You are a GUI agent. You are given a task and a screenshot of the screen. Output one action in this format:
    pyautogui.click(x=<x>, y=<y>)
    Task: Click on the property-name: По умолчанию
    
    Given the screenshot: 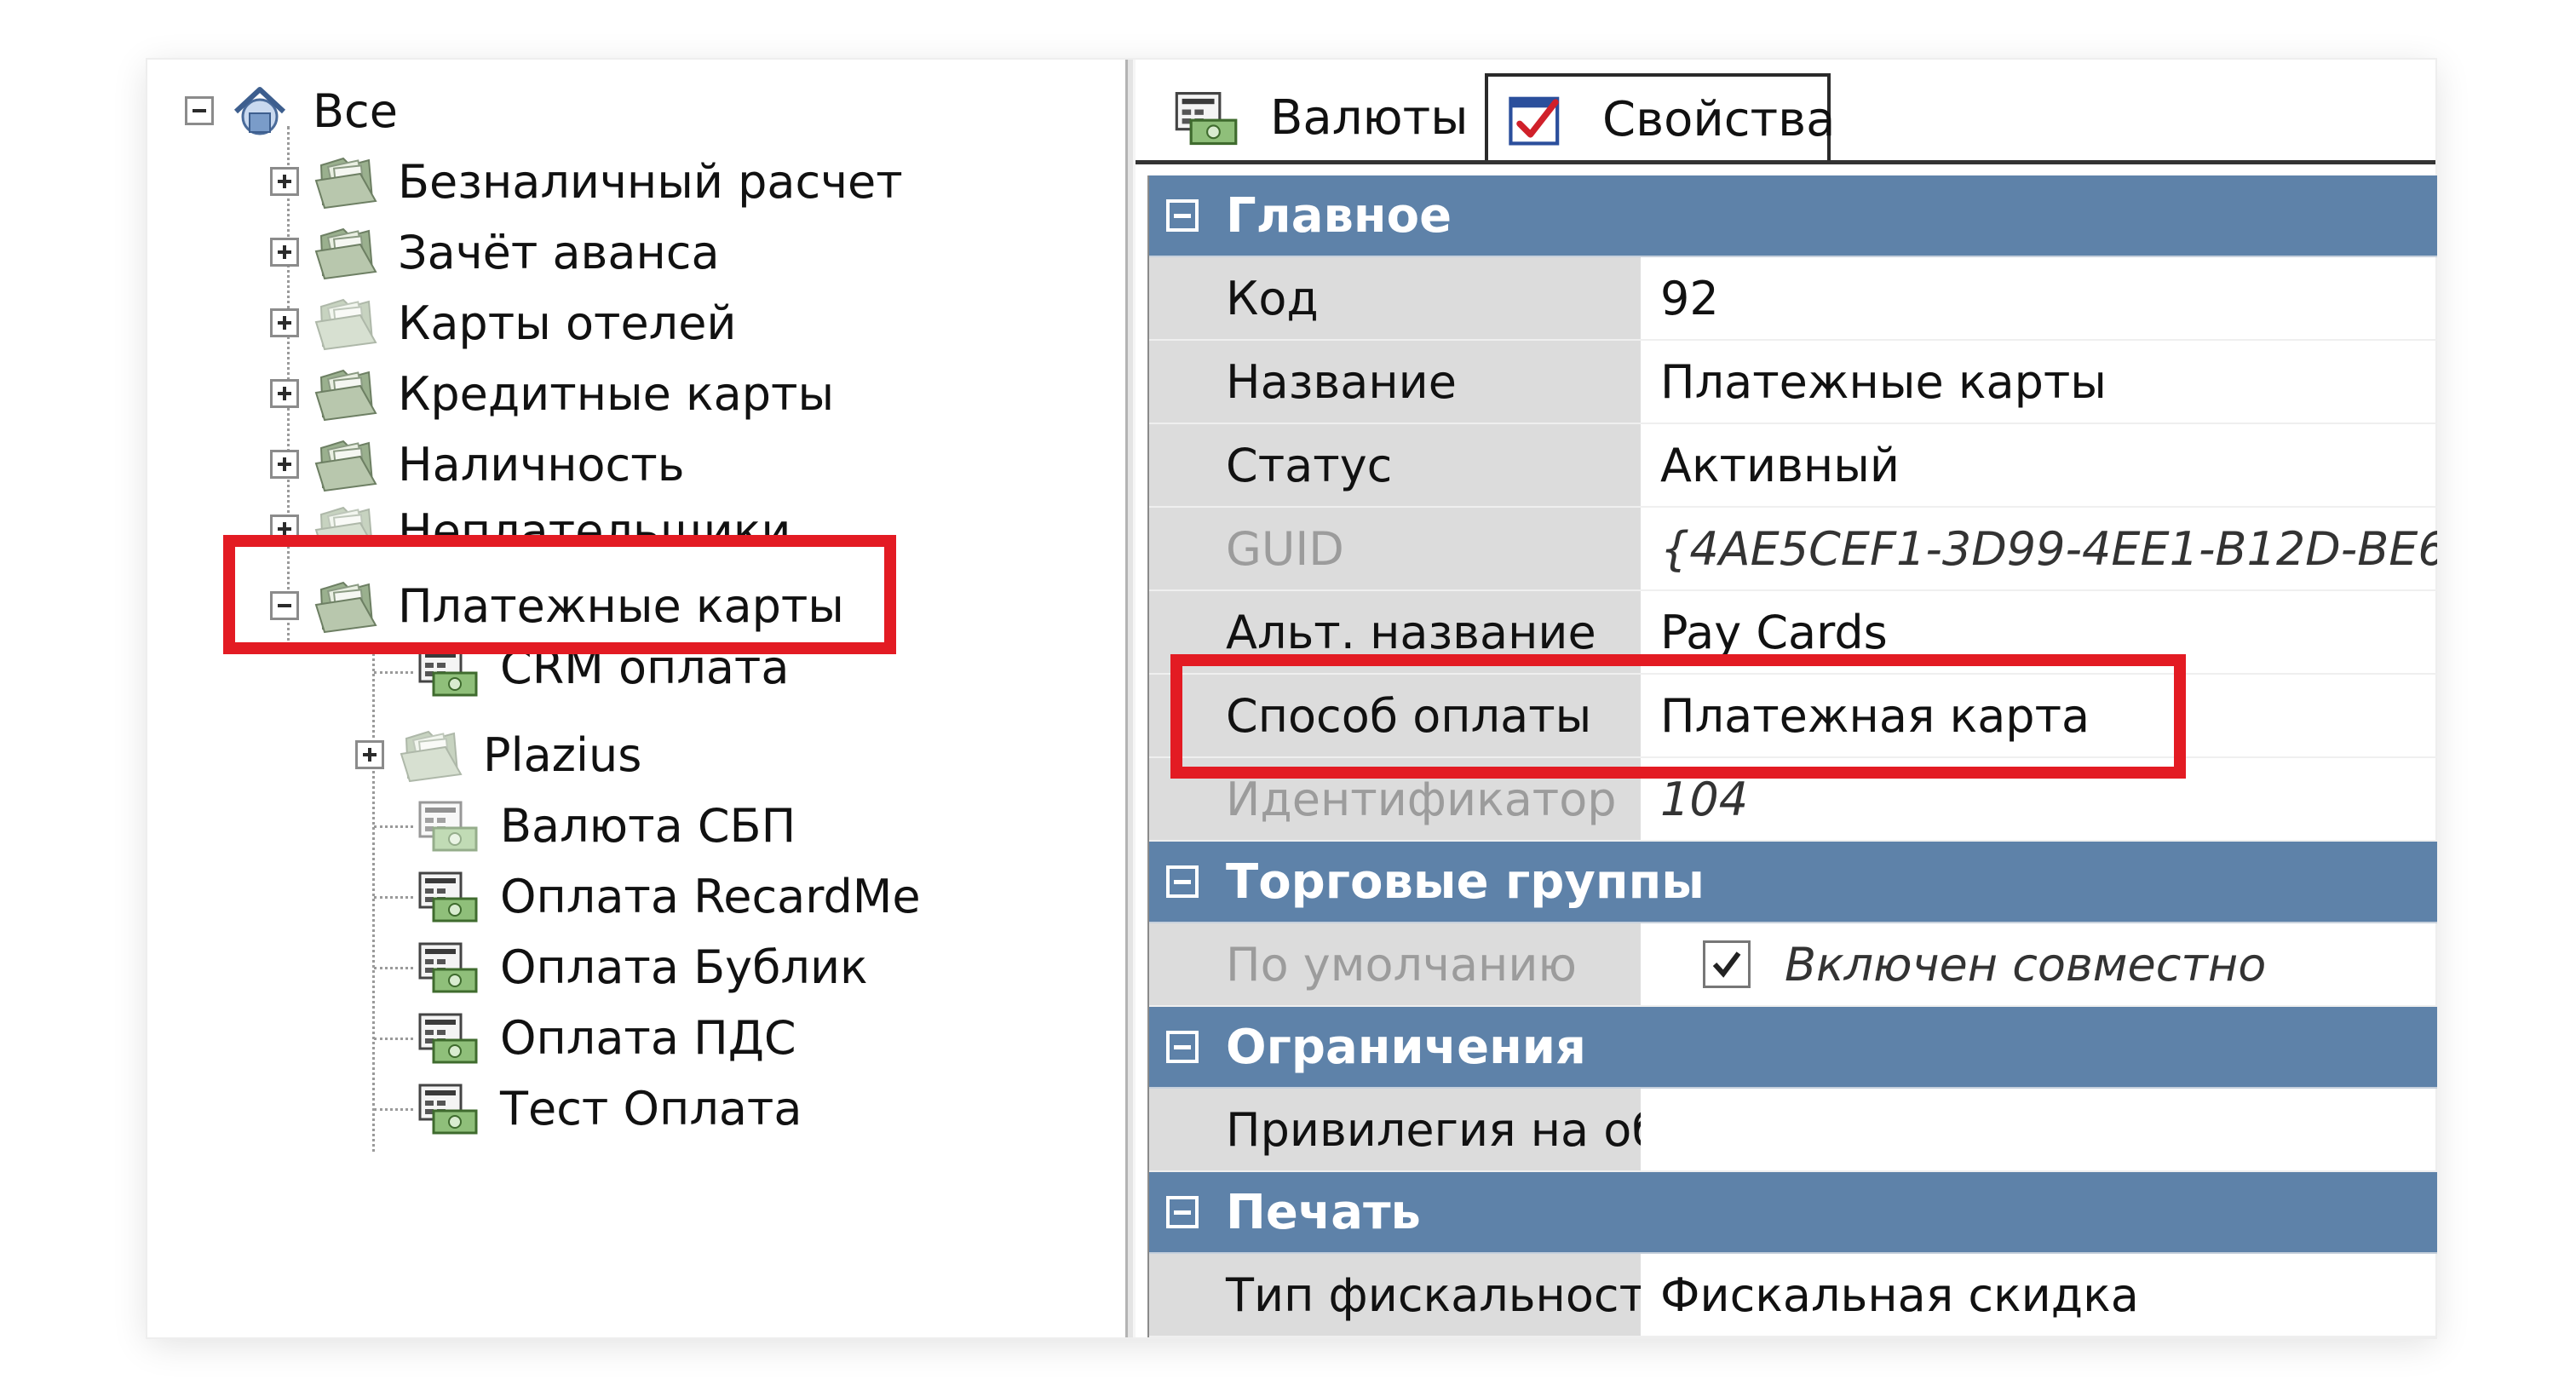 What is the action you would take?
    pyautogui.click(x=1396, y=964)
    